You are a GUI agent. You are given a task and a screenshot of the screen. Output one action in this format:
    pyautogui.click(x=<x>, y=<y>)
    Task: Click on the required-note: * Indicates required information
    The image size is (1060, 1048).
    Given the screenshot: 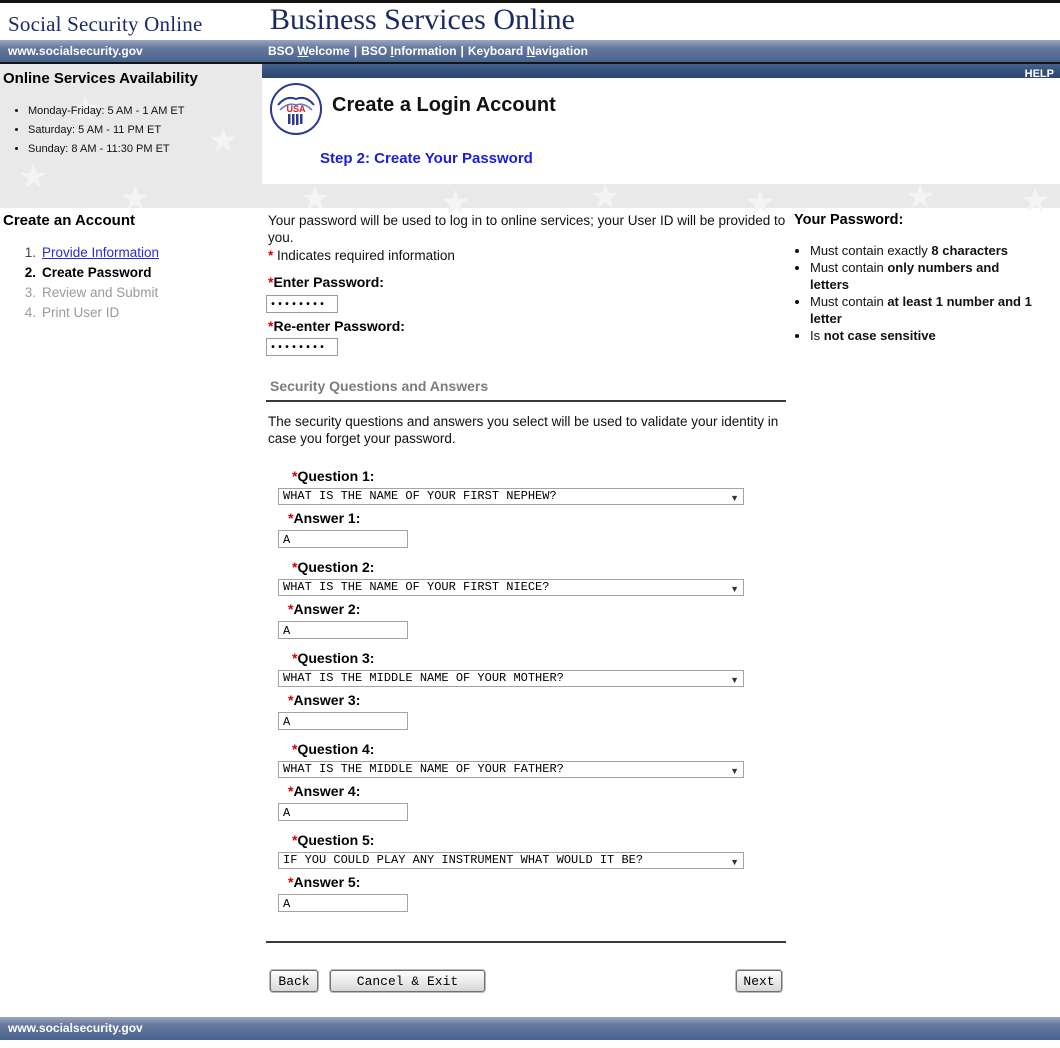 What is the action you would take?
    pyautogui.click(x=361, y=255)
    